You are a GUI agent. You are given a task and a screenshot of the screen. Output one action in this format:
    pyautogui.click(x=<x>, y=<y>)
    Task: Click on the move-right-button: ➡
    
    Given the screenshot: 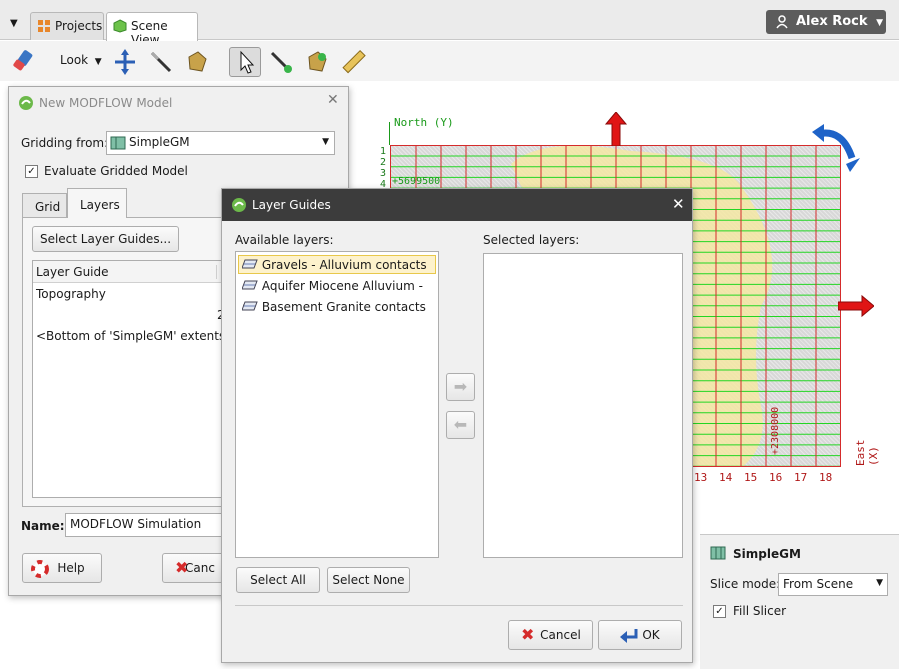 What is the action you would take?
    pyautogui.click(x=460, y=387)
    